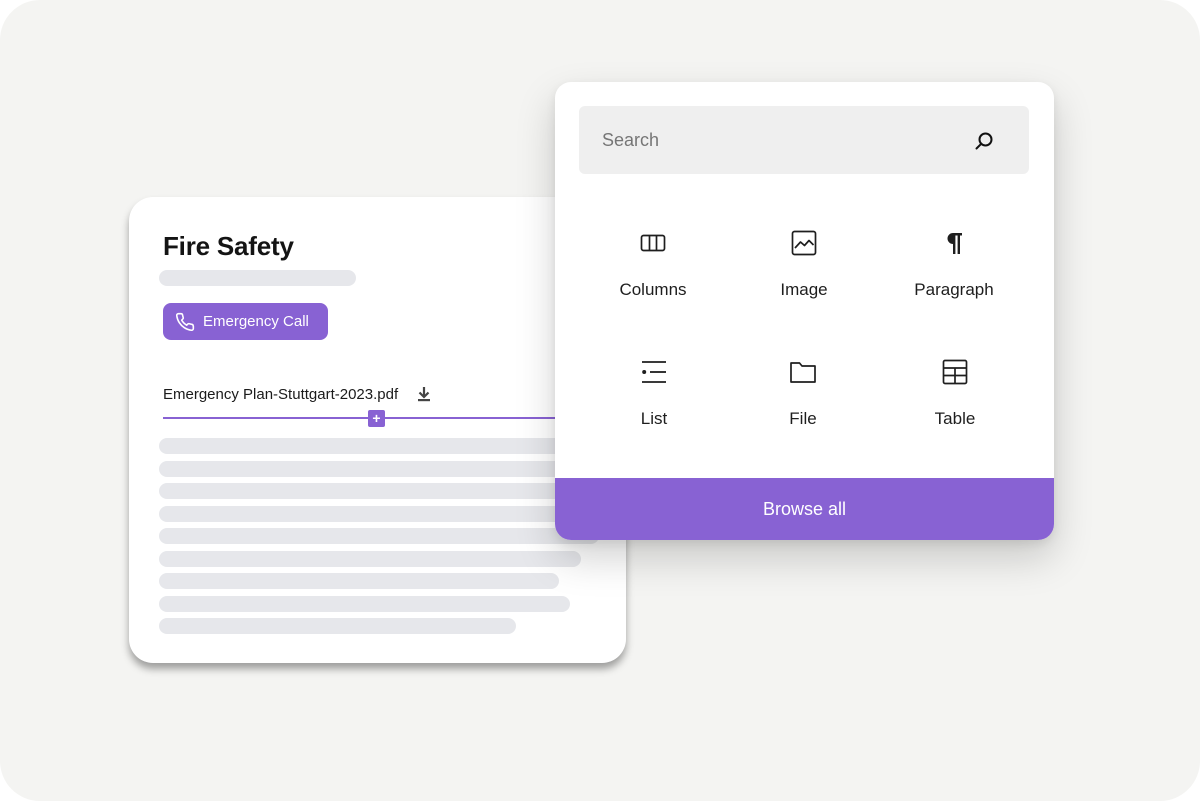  I want to click on folder-icon, so click(803, 372).